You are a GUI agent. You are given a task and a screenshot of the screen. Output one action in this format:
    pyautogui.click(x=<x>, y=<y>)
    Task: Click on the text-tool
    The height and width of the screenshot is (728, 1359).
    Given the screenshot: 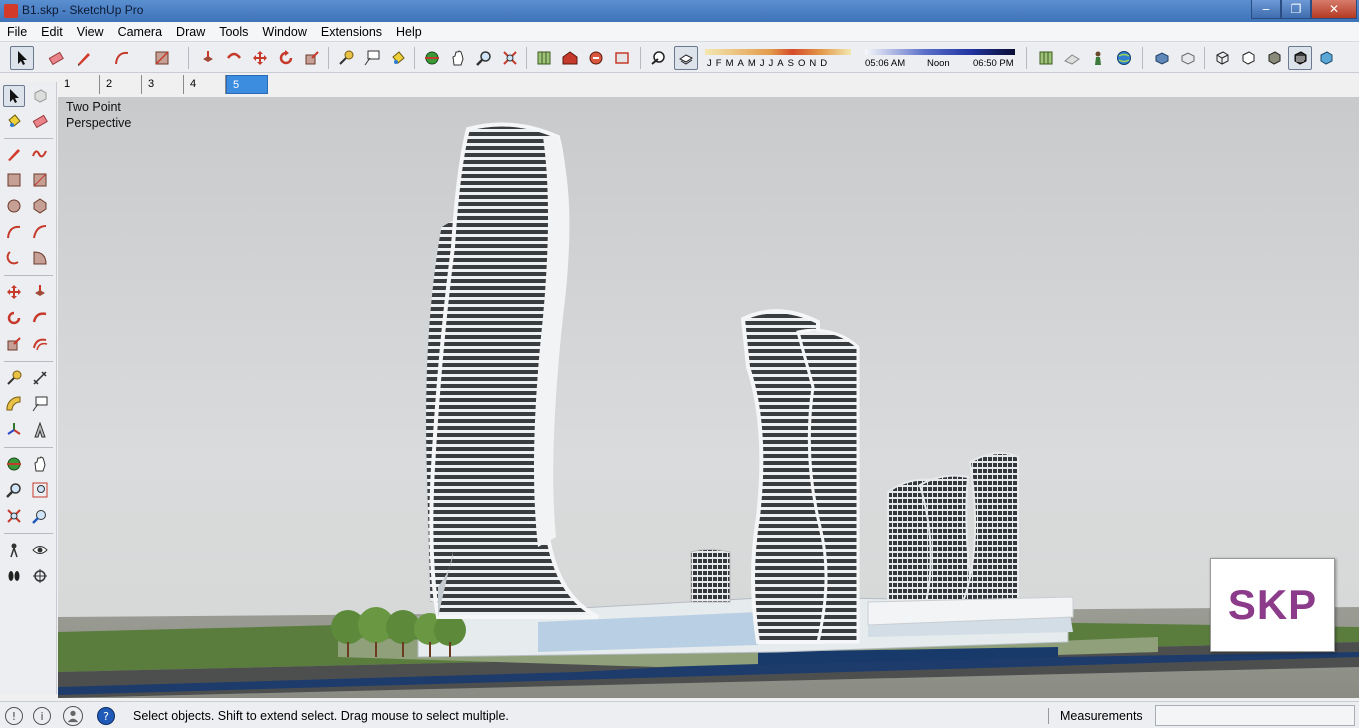 What is the action you would take?
    pyautogui.click(x=40, y=404)
    